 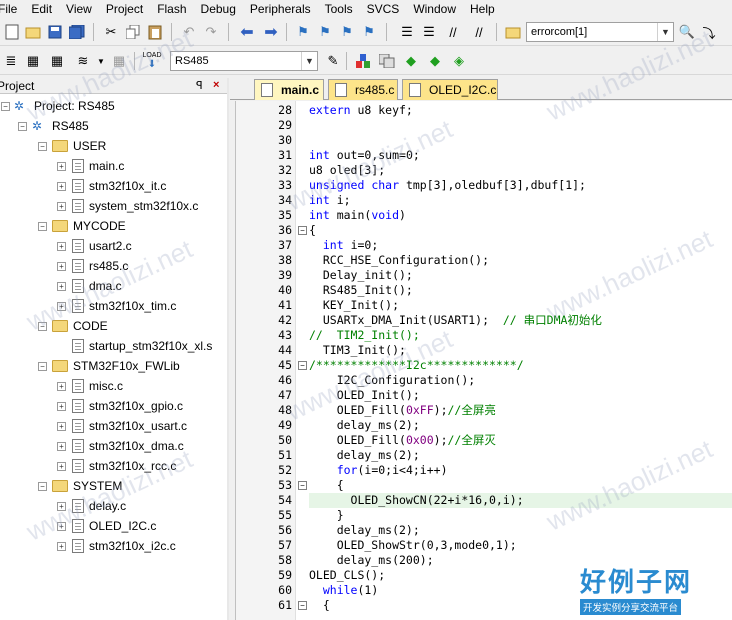 I want to click on open-folder-icon, so click(x=33, y=32).